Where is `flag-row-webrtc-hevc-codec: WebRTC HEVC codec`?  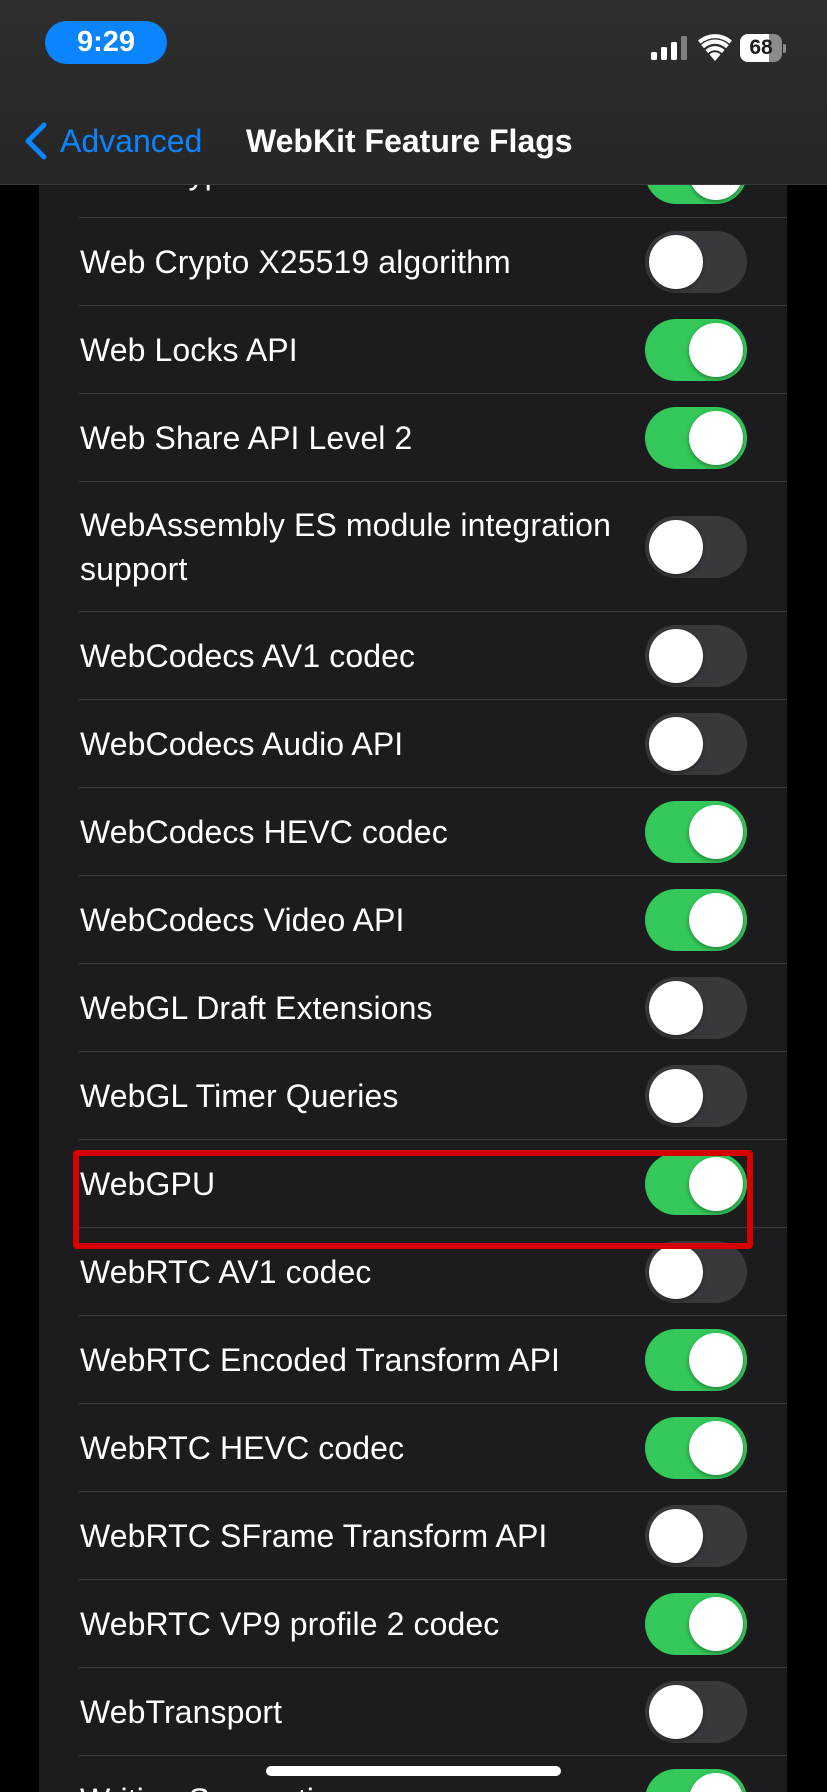 flag-row-webrtc-hevc-codec: WebRTC HEVC codec is located at coordinates (413, 1448).